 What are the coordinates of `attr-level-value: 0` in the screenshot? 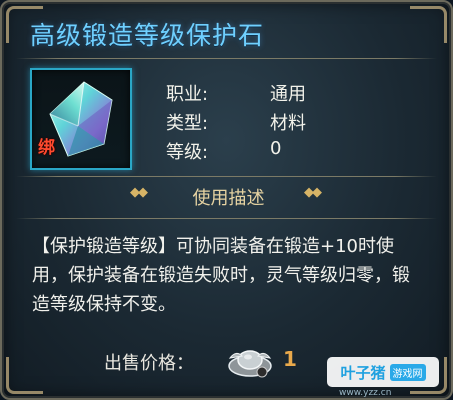 It's located at (276, 148).